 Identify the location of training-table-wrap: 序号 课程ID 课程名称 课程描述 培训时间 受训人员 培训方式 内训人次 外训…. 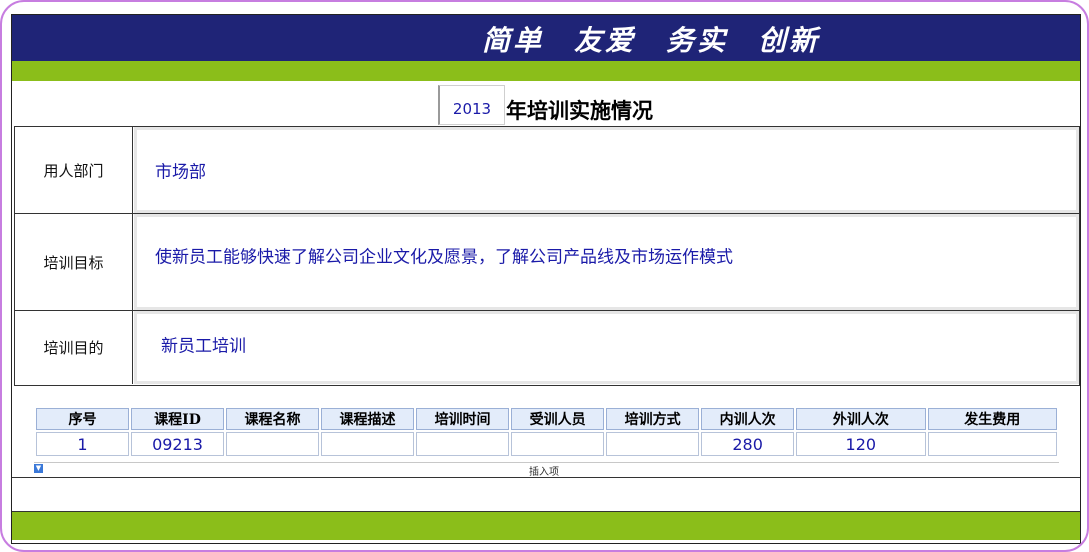
(546, 432).